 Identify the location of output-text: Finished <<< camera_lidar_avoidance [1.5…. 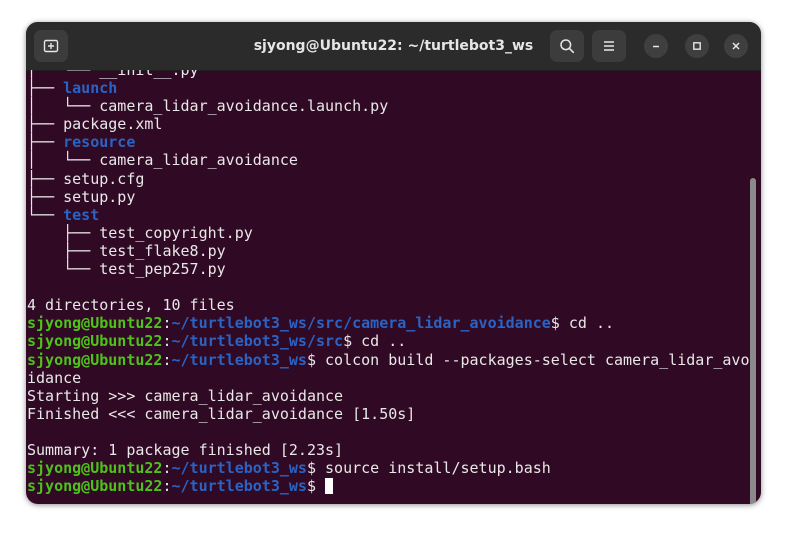
(221, 413).